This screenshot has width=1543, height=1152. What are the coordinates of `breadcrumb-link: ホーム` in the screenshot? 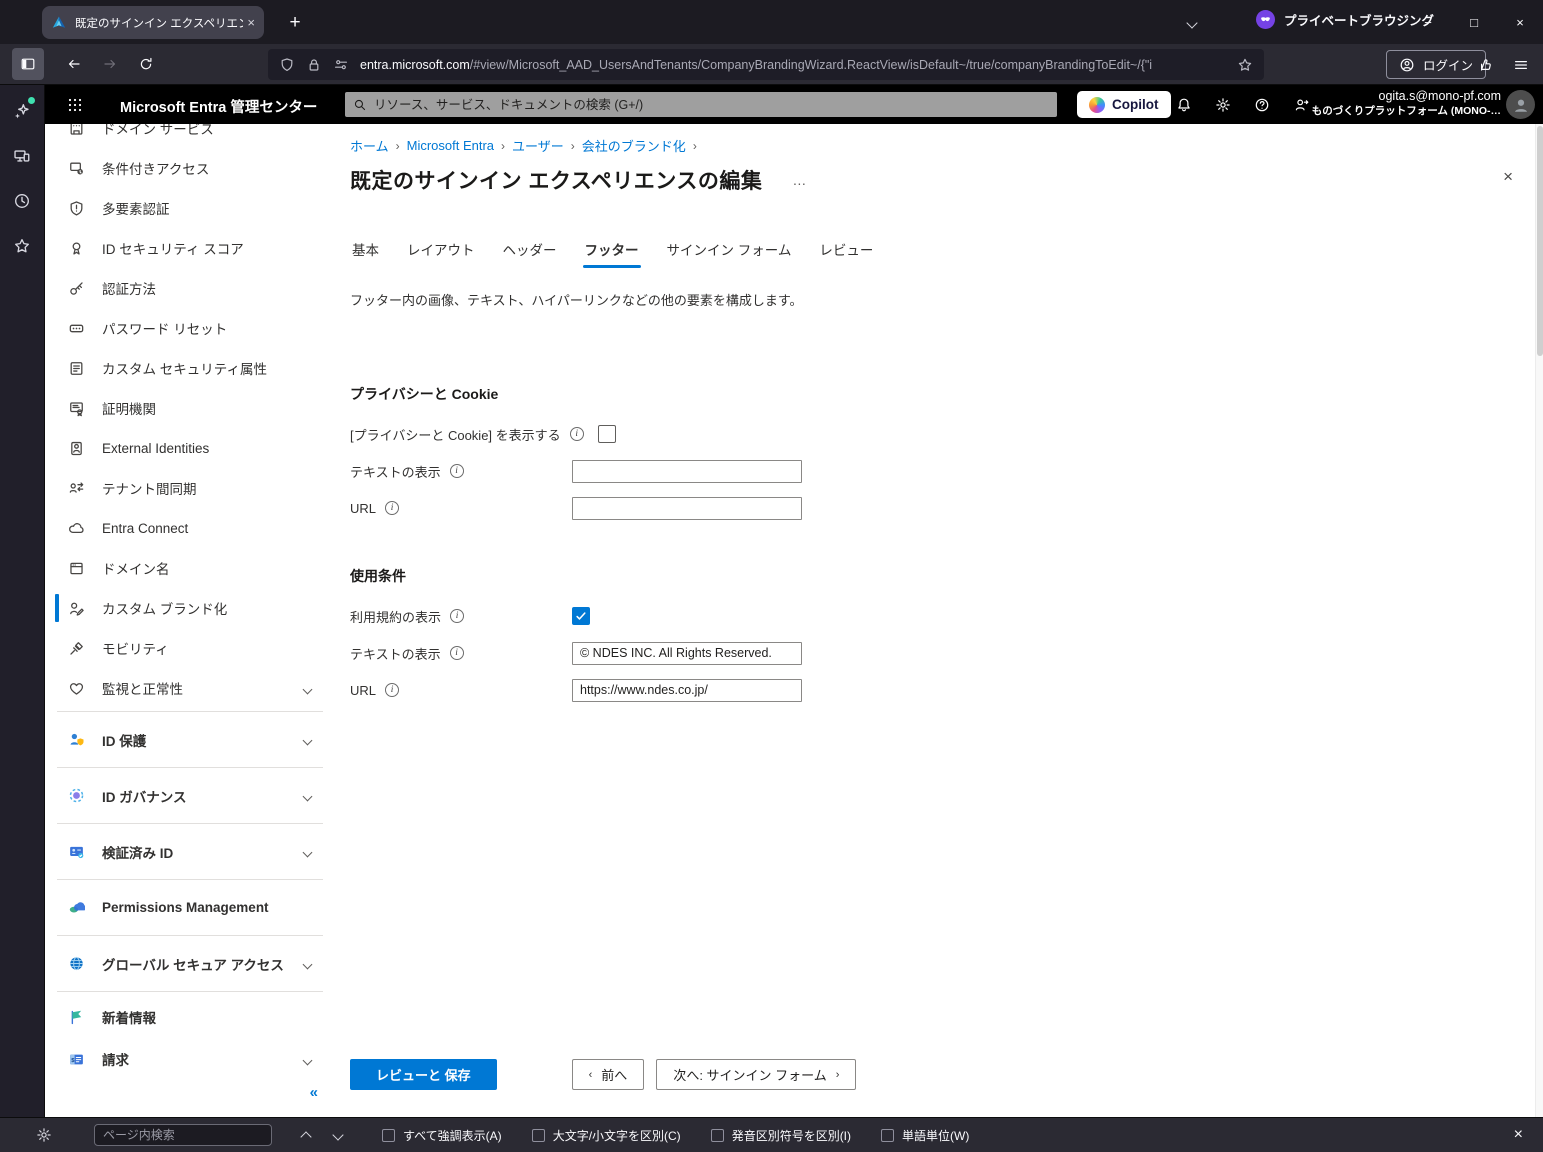 It's located at (369, 145).